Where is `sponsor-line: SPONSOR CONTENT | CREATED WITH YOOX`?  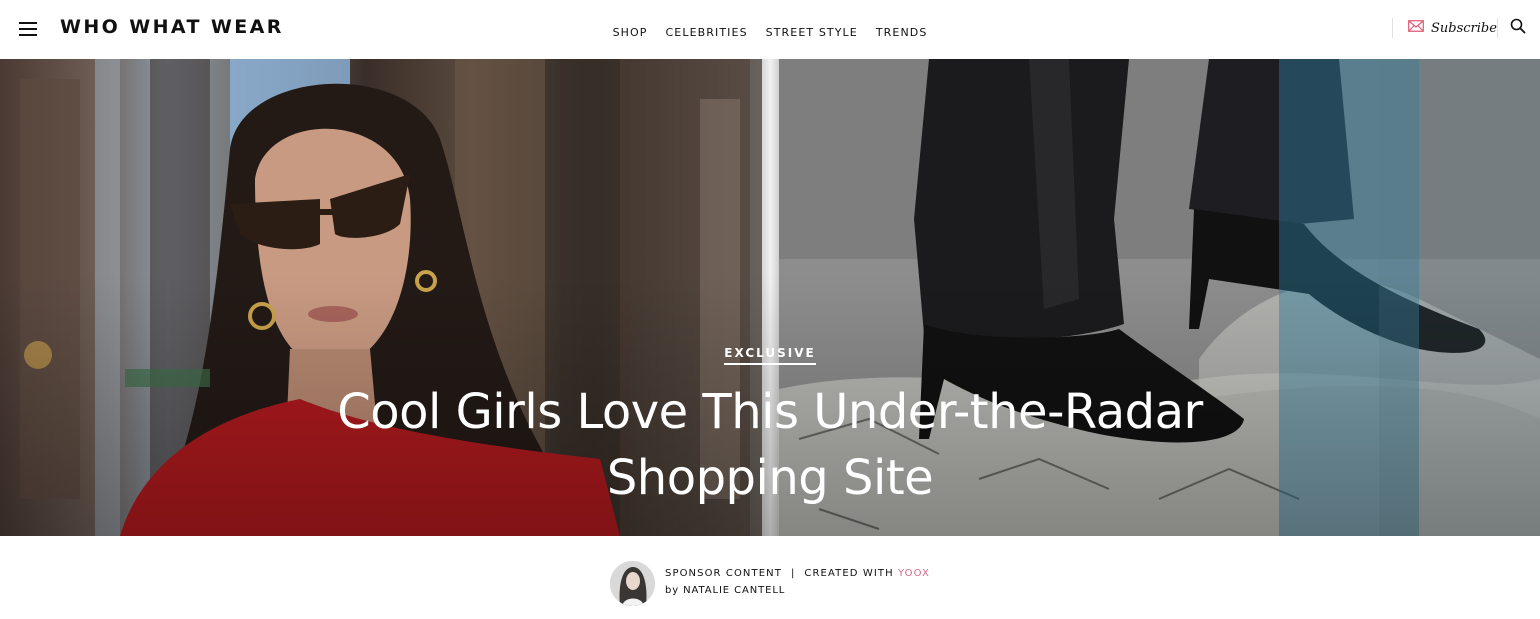 sponsor-line: SPONSOR CONTENT | CREATED WITH YOOX is located at coordinates (797, 574).